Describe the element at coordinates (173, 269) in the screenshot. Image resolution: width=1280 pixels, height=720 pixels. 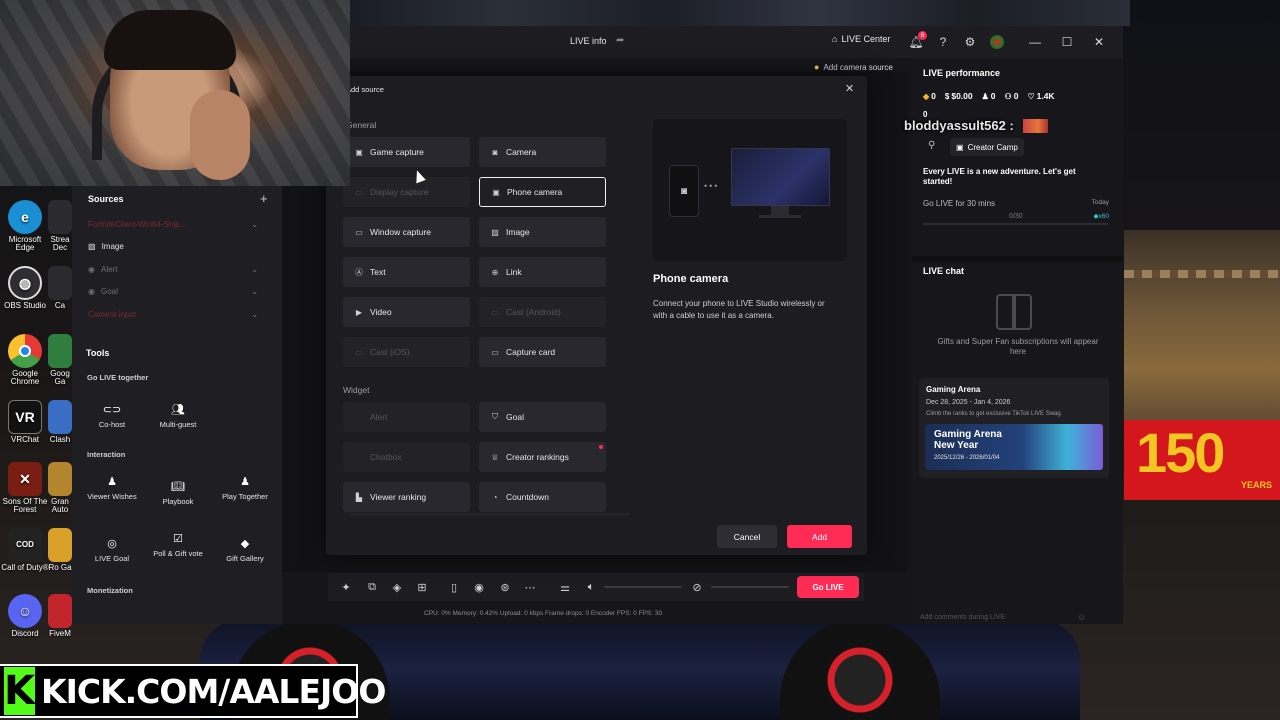
I see `source-item: ◉ Alert ⌄` at that location.